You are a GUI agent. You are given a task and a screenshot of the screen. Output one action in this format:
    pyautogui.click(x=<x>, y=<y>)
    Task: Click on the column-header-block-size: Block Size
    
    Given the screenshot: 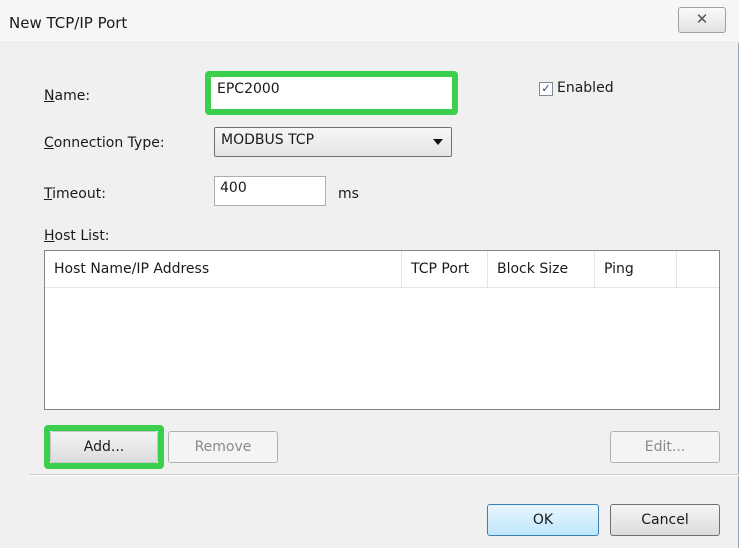 What is the action you would take?
    pyautogui.click(x=541, y=269)
    